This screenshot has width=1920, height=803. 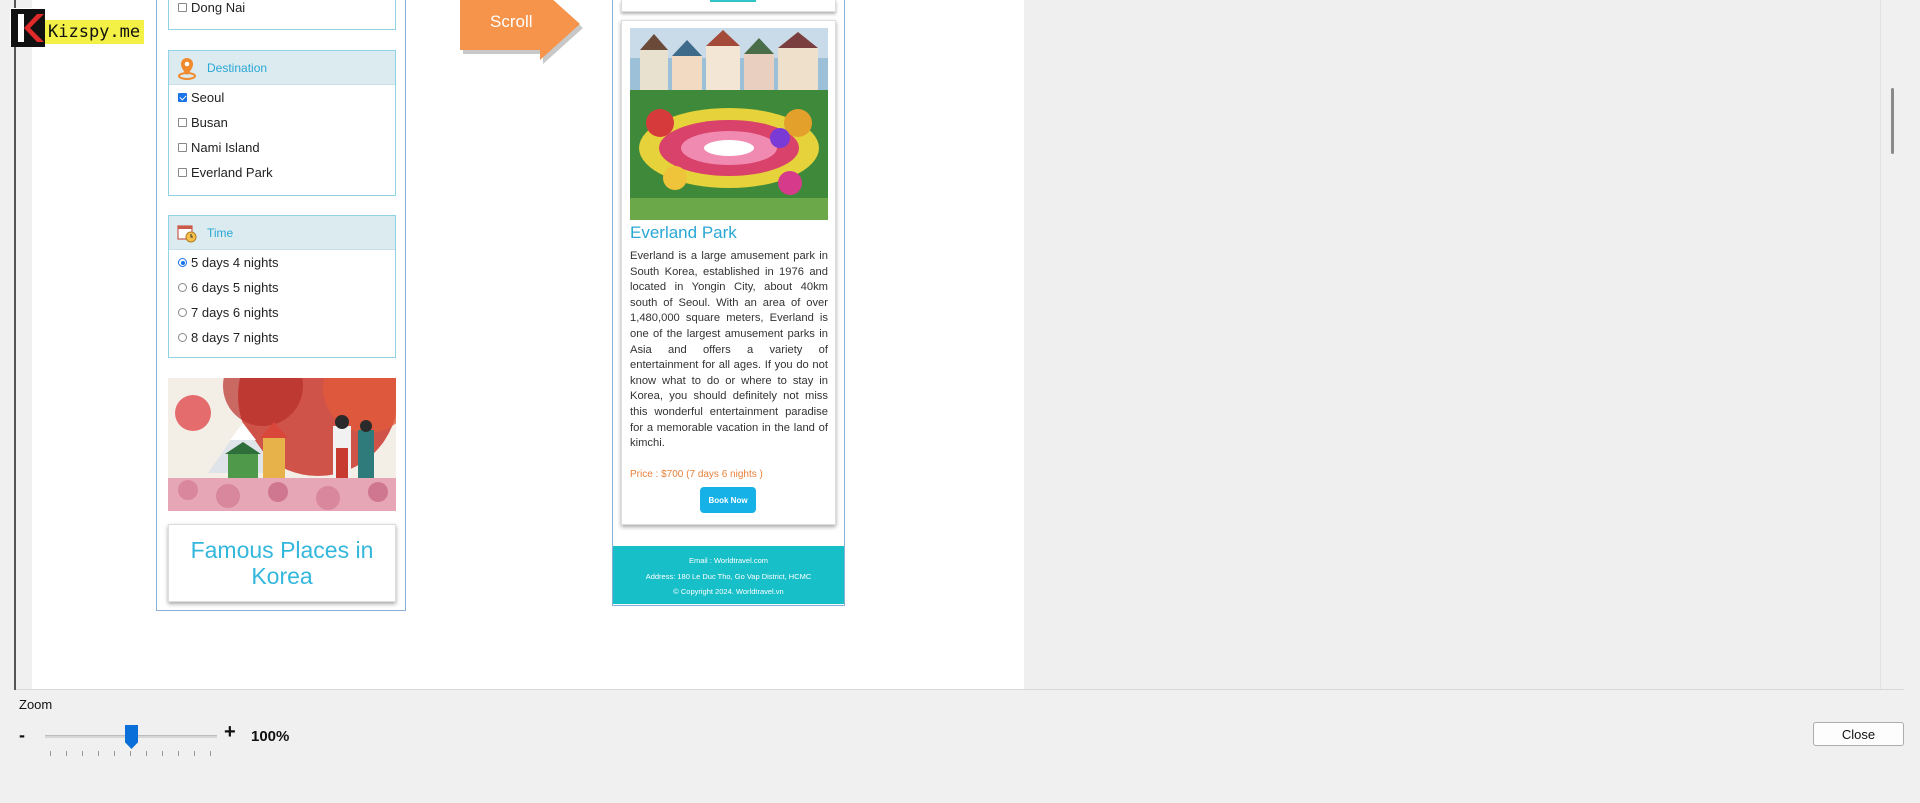 I want to click on time-option: 6 days 5 nights, so click(x=282, y=287).